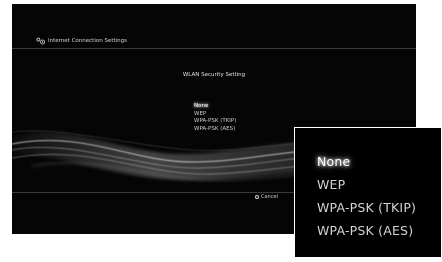 Image resolution: width=442 pixels, height=262 pixels. I want to click on page-title: Internet Connection Settings, so click(88, 41).